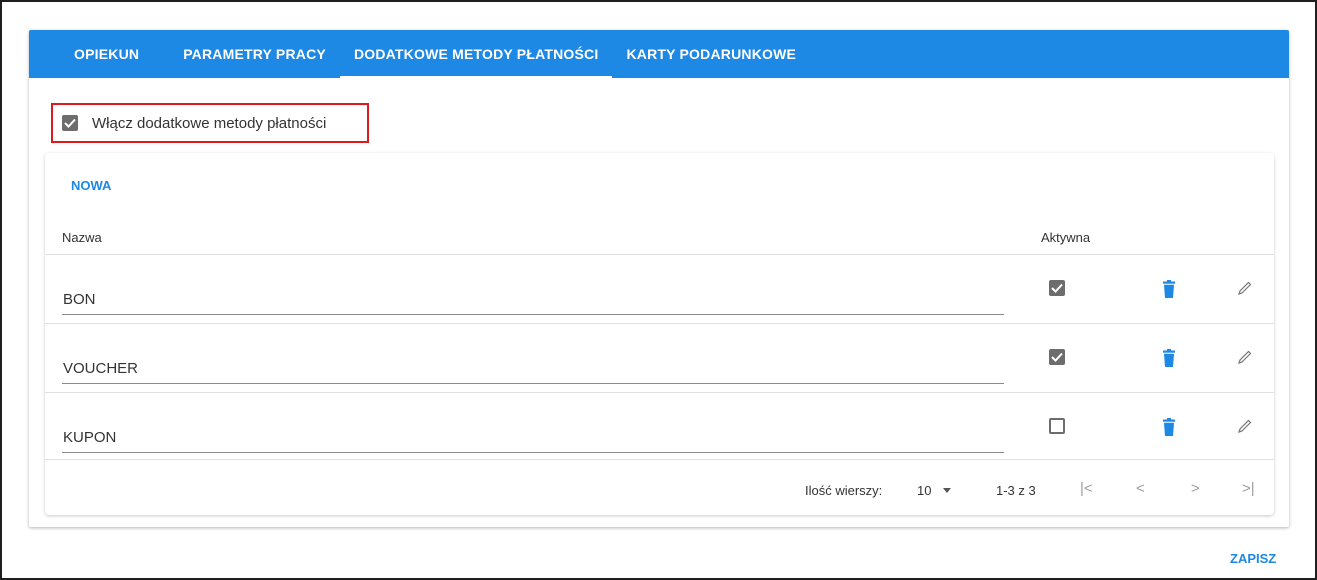 This screenshot has height=580, width=1317. I want to click on enable-payment-methods-label: Włącz dodatkowe metody płatności, so click(209, 123).